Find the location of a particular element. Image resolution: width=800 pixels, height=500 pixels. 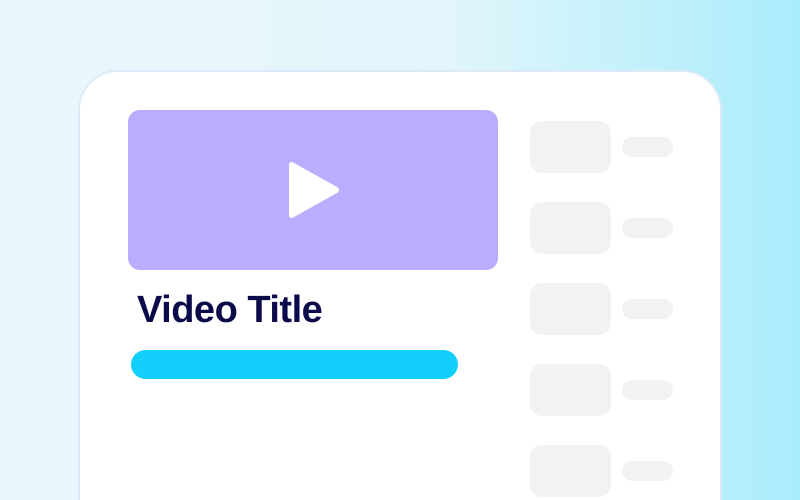

video-title: Video Title is located at coordinates (230, 310).